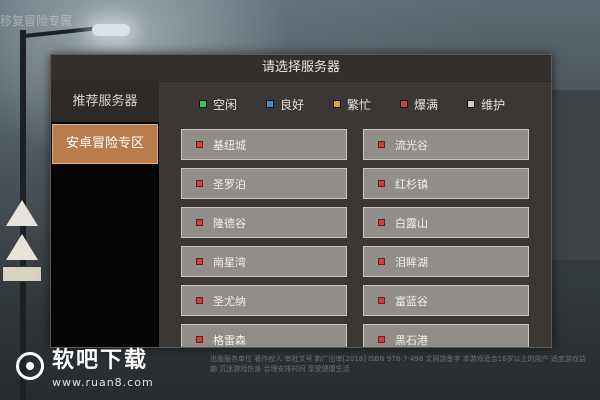 The width and height of the screenshot is (600, 400). What do you see at coordinates (446, 261) in the screenshot?
I see `server-button: 泪眸湖` at bounding box center [446, 261].